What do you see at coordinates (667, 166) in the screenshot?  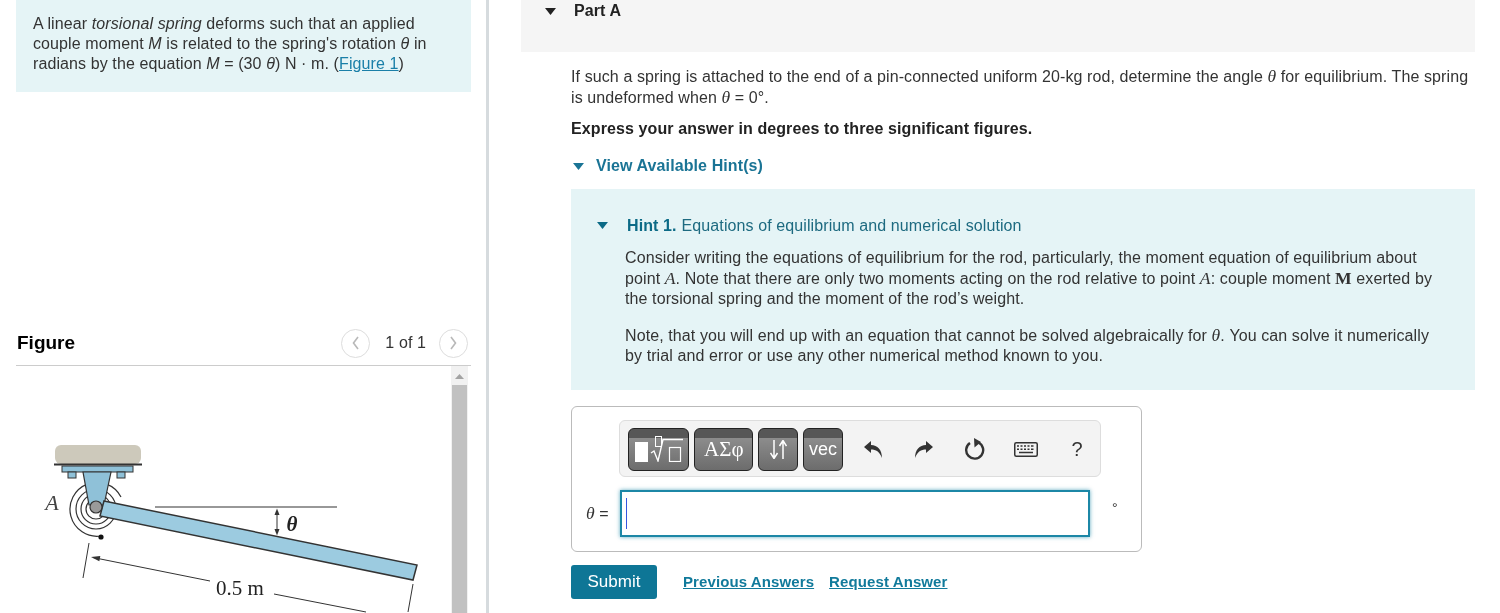 I see `hints-toggle-link: View Available Hint(s)` at bounding box center [667, 166].